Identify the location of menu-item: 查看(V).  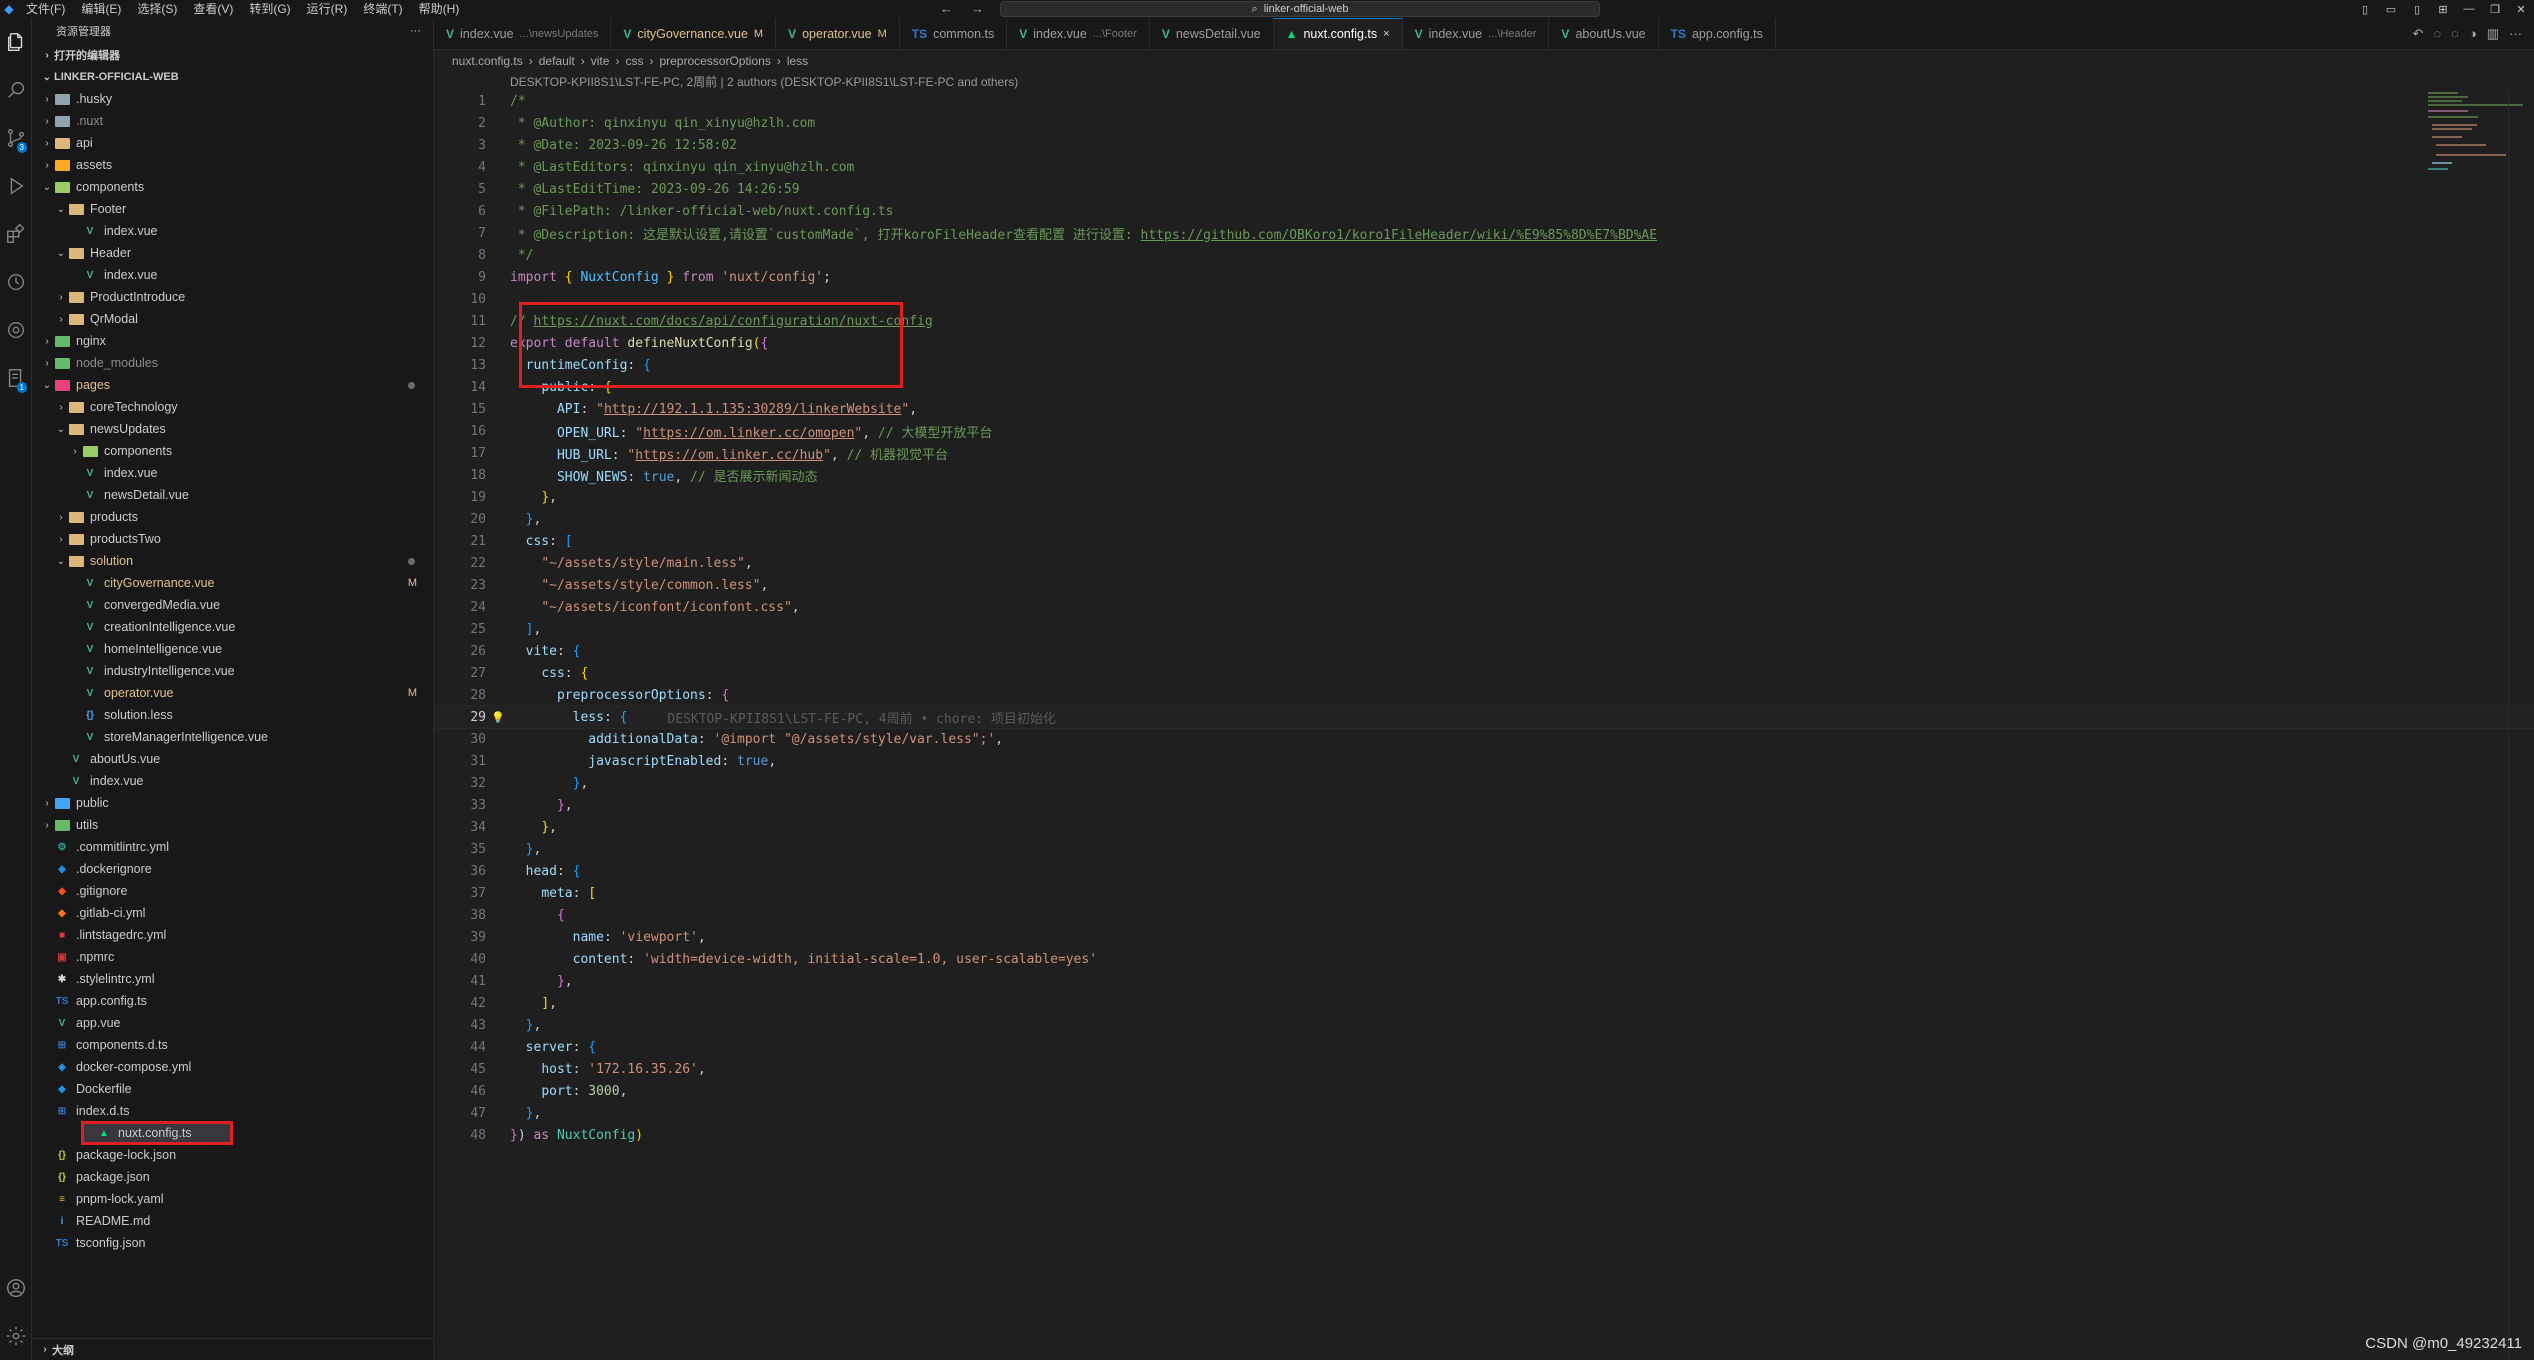
(213, 9).